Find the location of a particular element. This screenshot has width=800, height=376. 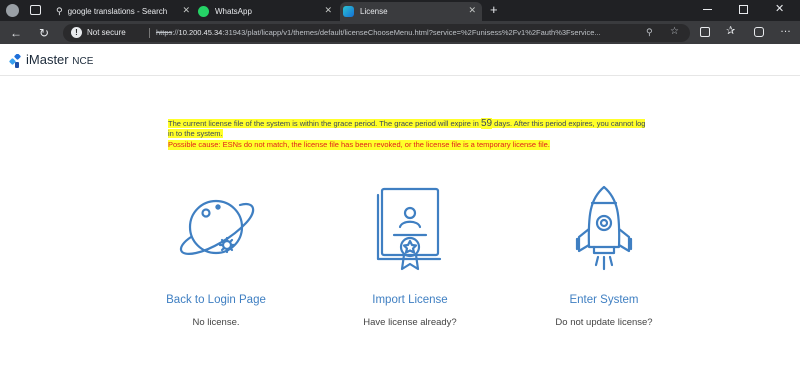

grace-days: 59 is located at coordinates (486, 123).